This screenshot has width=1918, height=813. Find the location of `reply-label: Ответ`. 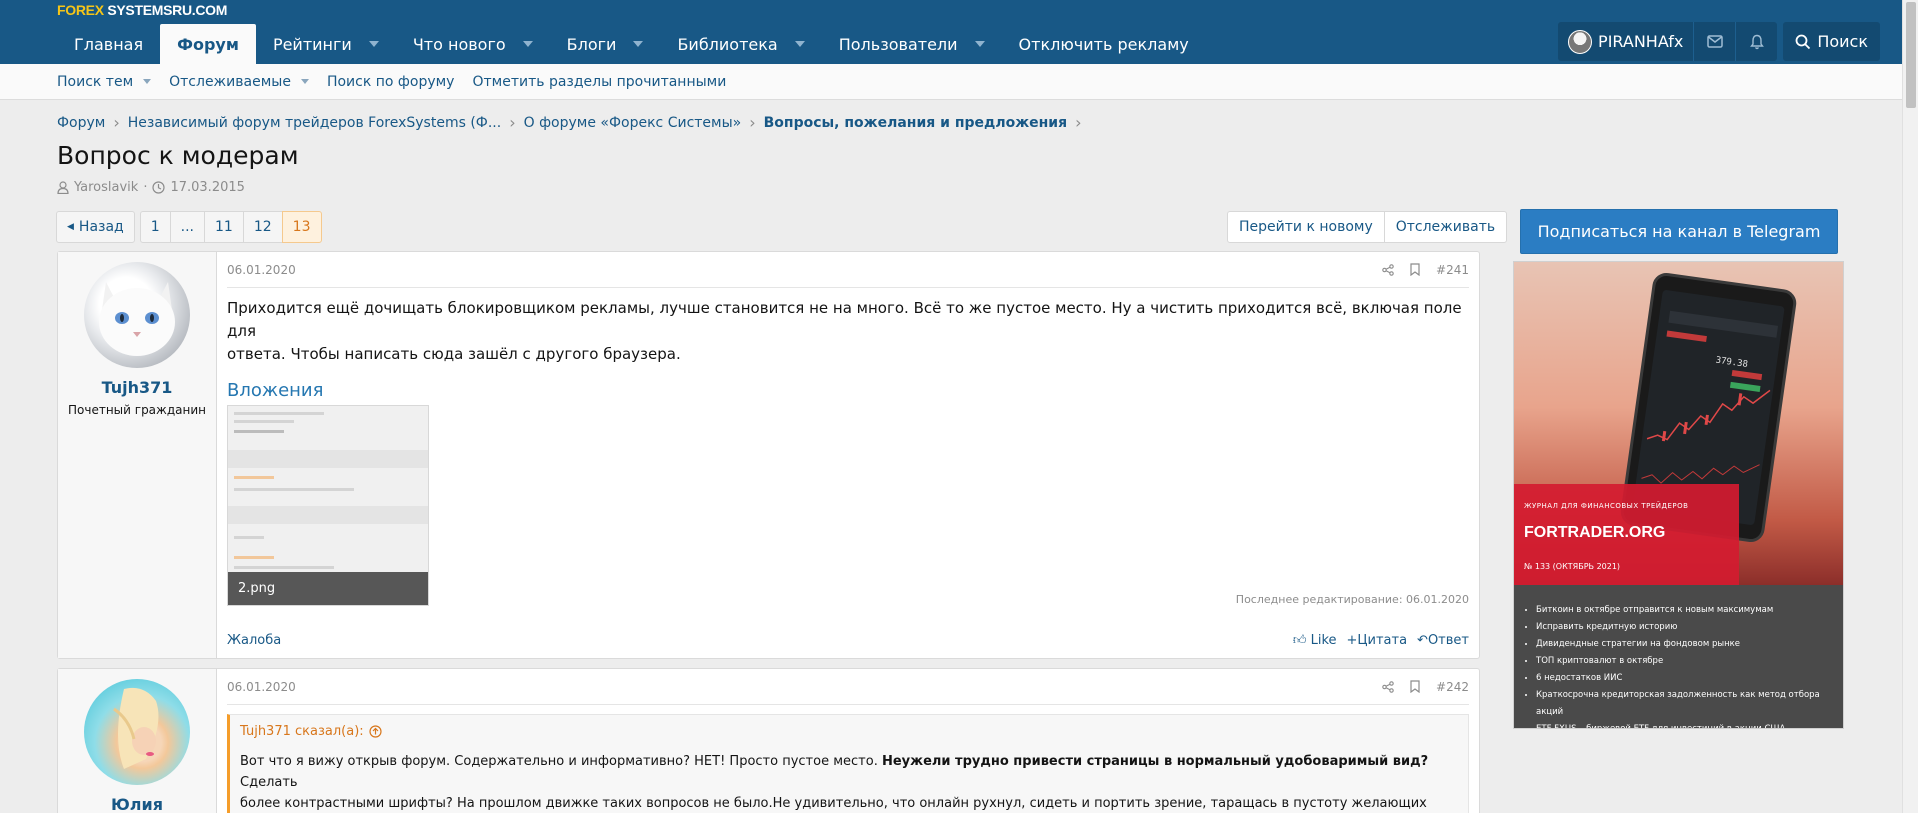

reply-label: Ответ is located at coordinates (1448, 640).